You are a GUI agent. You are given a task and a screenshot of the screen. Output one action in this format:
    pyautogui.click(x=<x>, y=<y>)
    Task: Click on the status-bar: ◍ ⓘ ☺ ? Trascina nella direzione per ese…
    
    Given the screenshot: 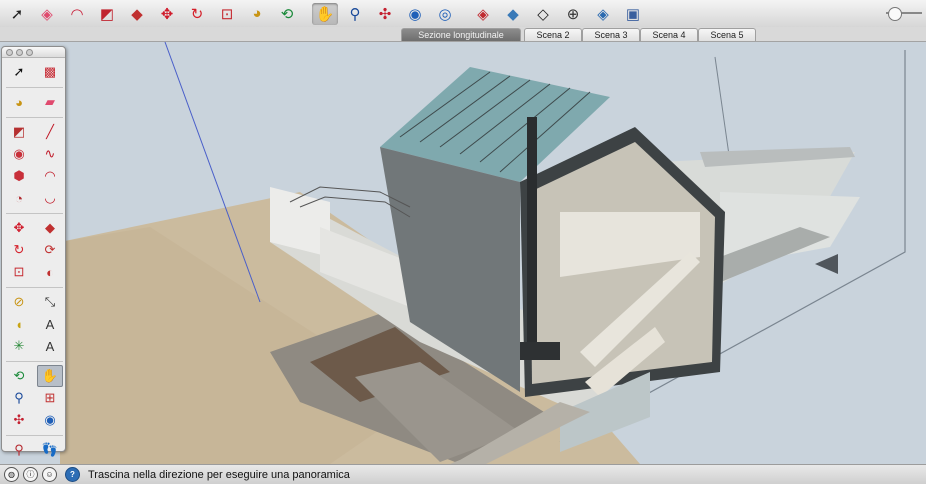 What is the action you would take?
    pyautogui.click(x=463, y=474)
    